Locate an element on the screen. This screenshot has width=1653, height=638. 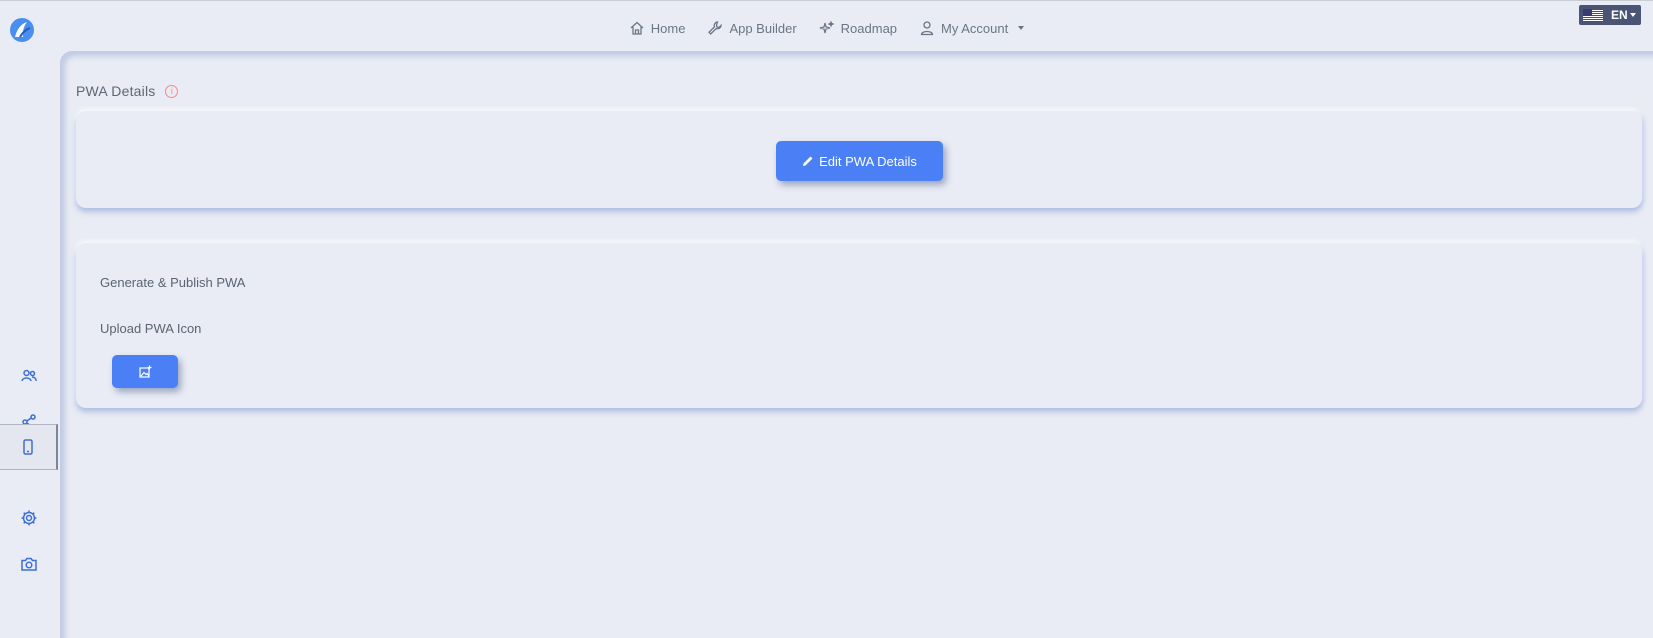
sidebar-item-camera is located at coordinates (29, 564).